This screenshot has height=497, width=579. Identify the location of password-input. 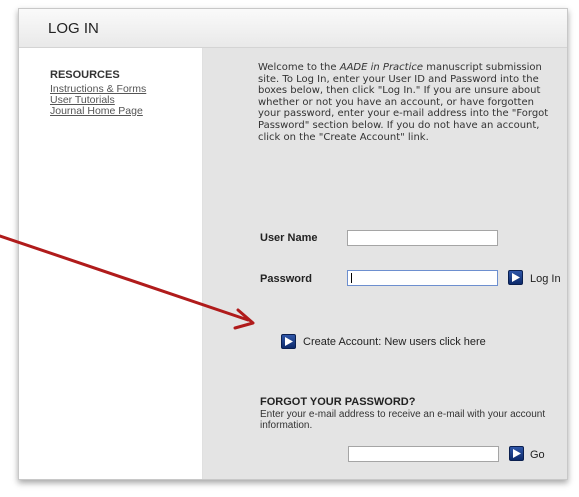
(422, 278).